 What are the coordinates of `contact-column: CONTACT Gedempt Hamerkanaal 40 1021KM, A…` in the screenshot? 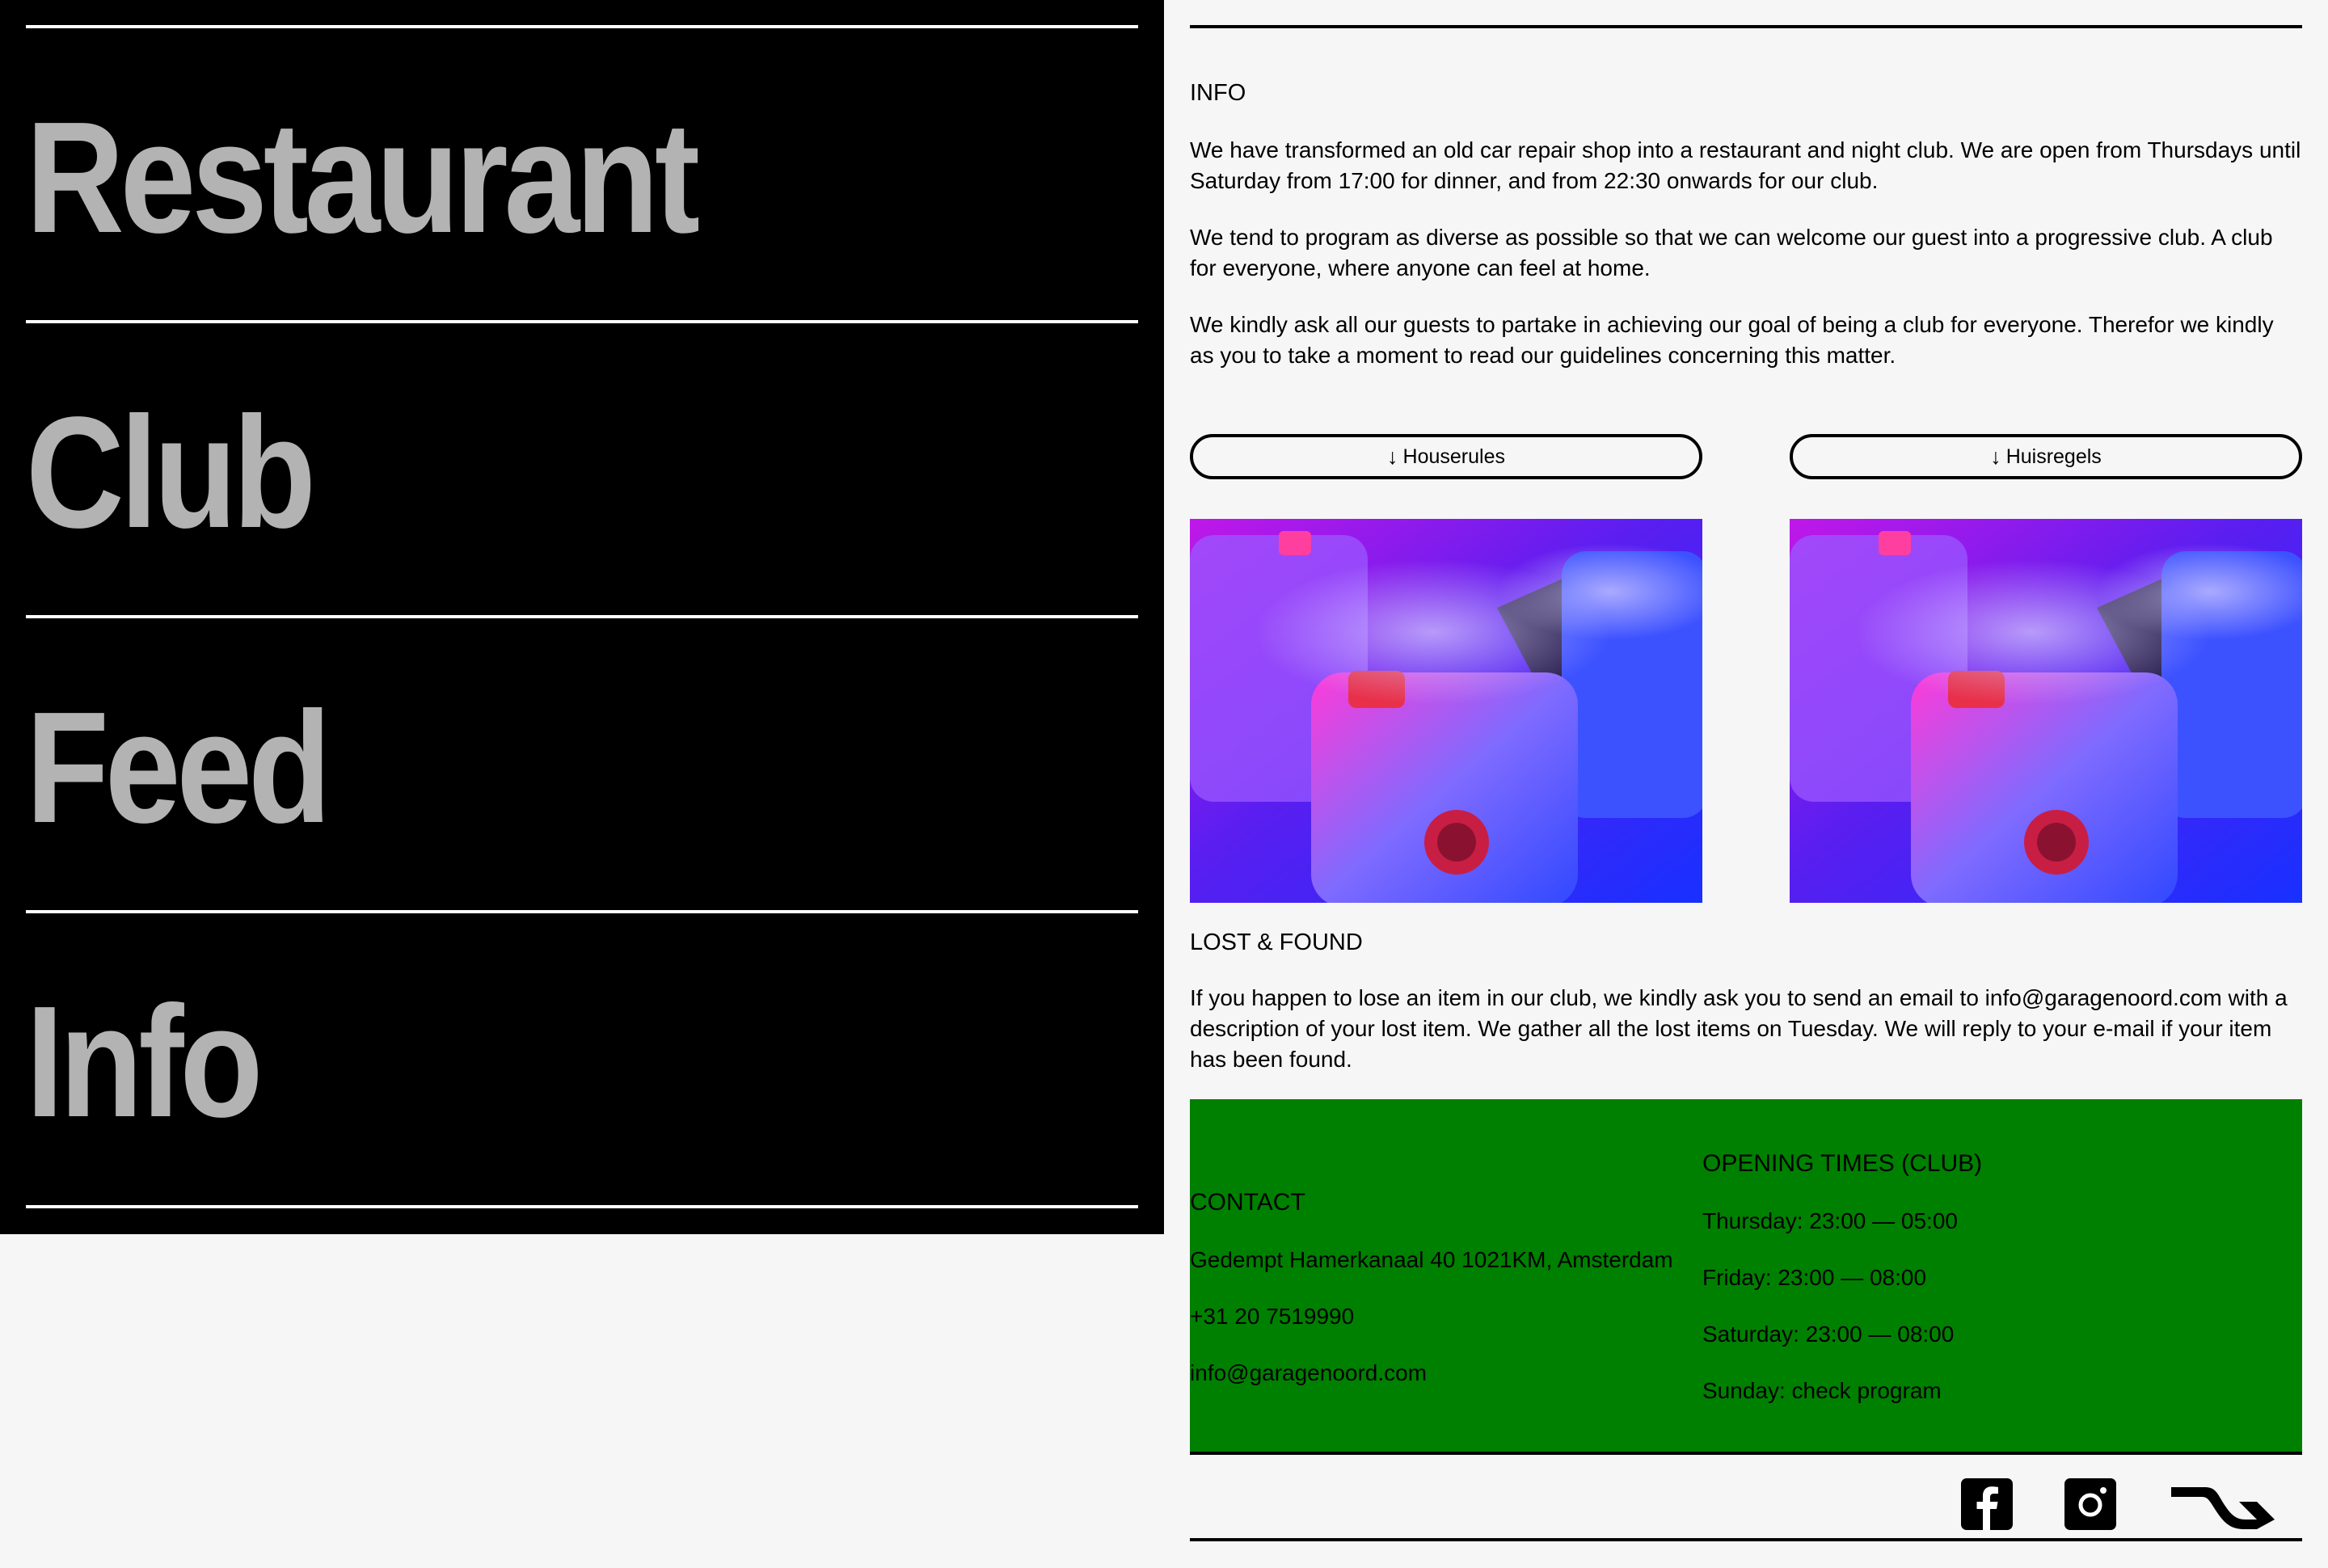 It's located at (1445, 1277).